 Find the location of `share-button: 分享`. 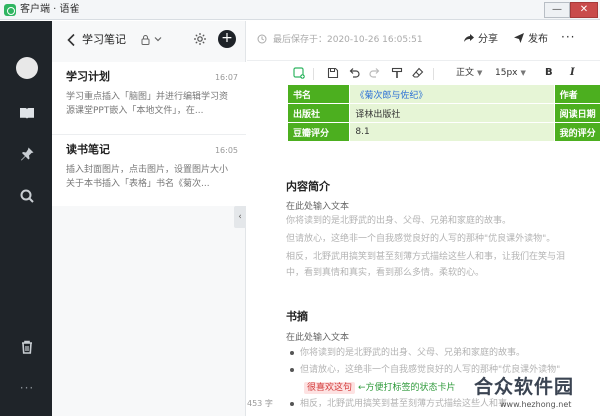

share-button: 分享 is located at coordinates (480, 39).